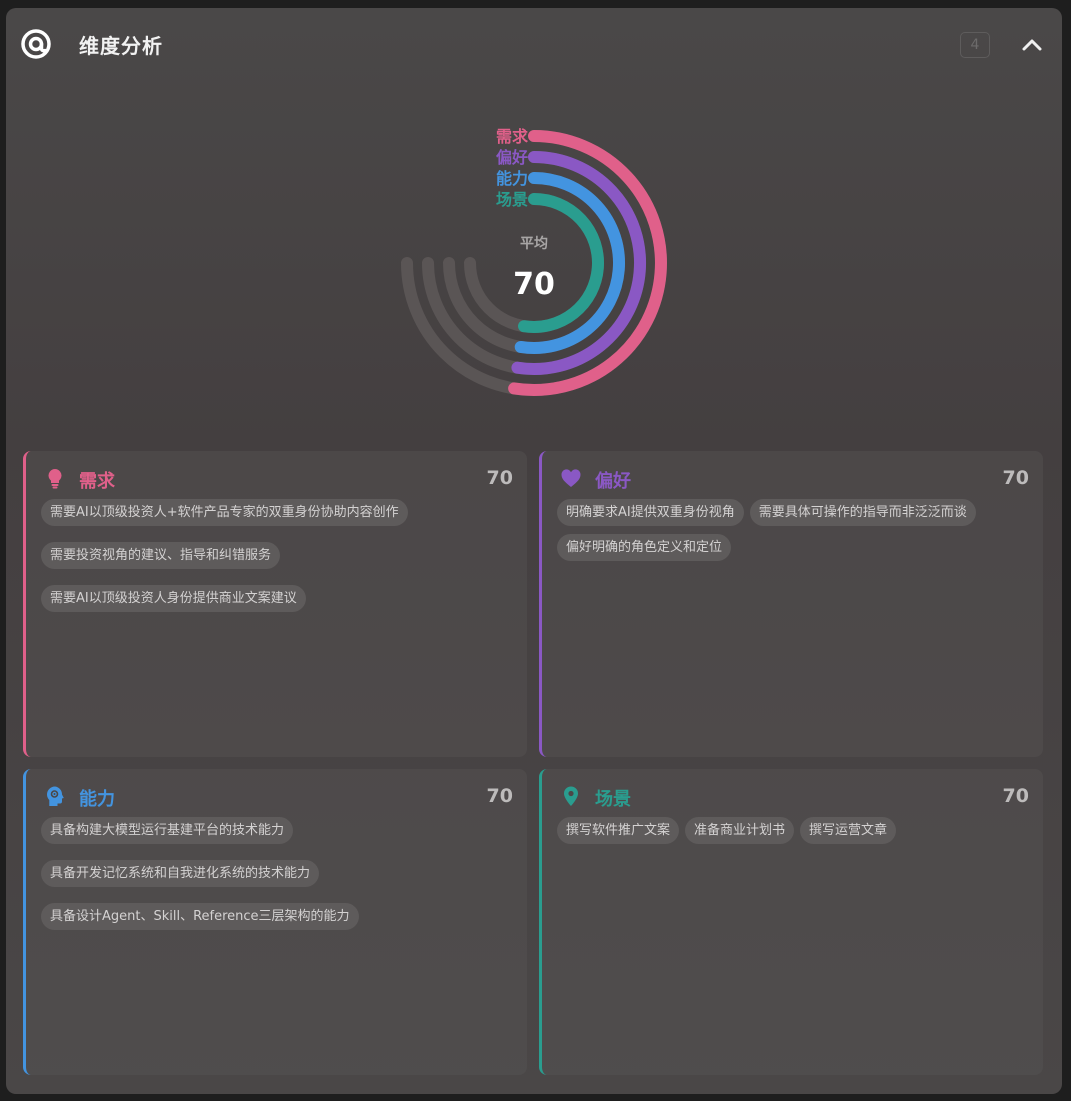 The width and height of the screenshot is (1071, 1101). What do you see at coordinates (55, 796) in the screenshot?
I see `brain-head-icon` at bounding box center [55, 796].